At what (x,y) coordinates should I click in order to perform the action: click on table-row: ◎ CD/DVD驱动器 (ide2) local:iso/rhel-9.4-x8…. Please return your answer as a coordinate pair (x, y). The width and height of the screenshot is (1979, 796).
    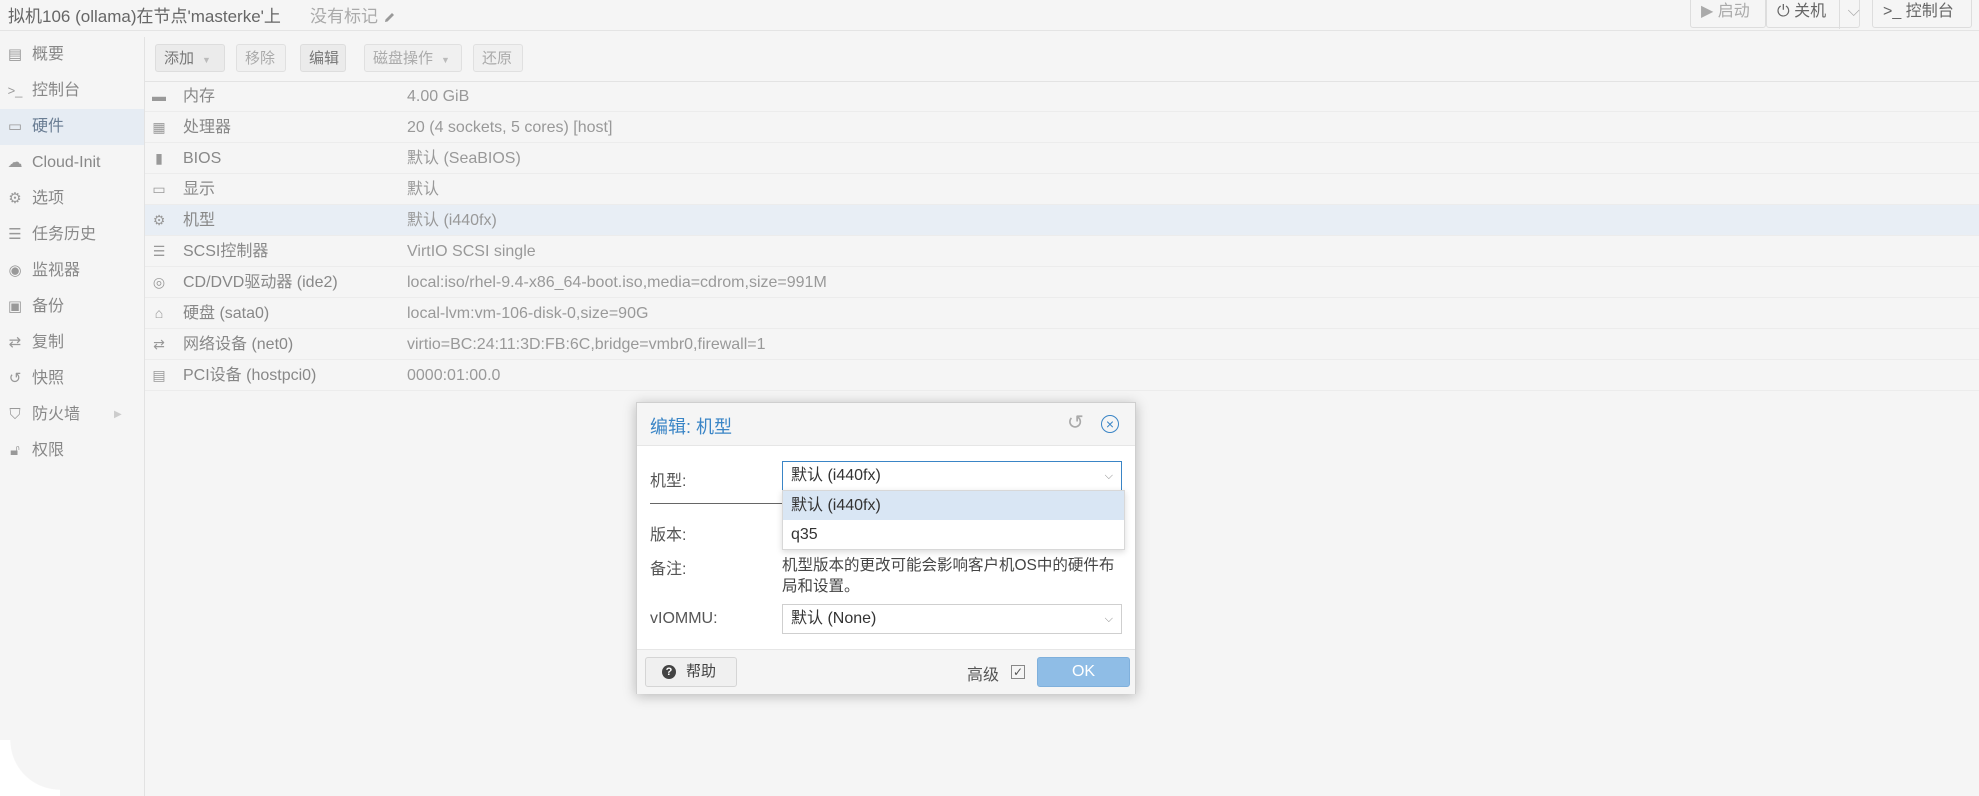
    Looking at the image, I should click on (1062, 282).